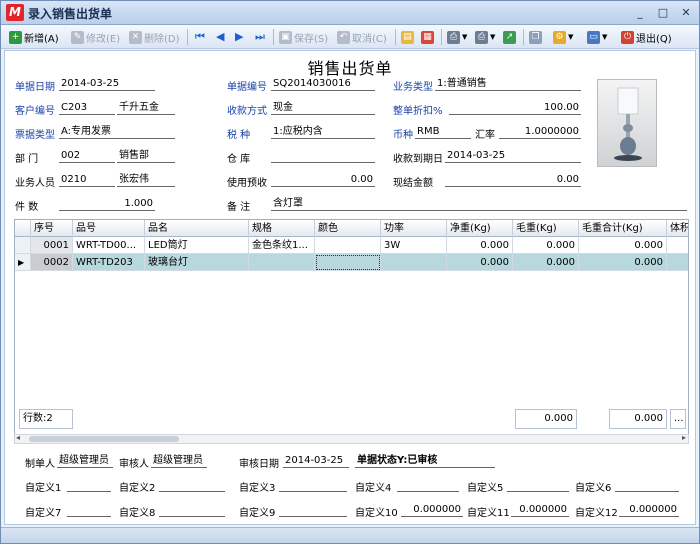  I want to click on duedate-field: 2014-03-25, so click(513, 156).